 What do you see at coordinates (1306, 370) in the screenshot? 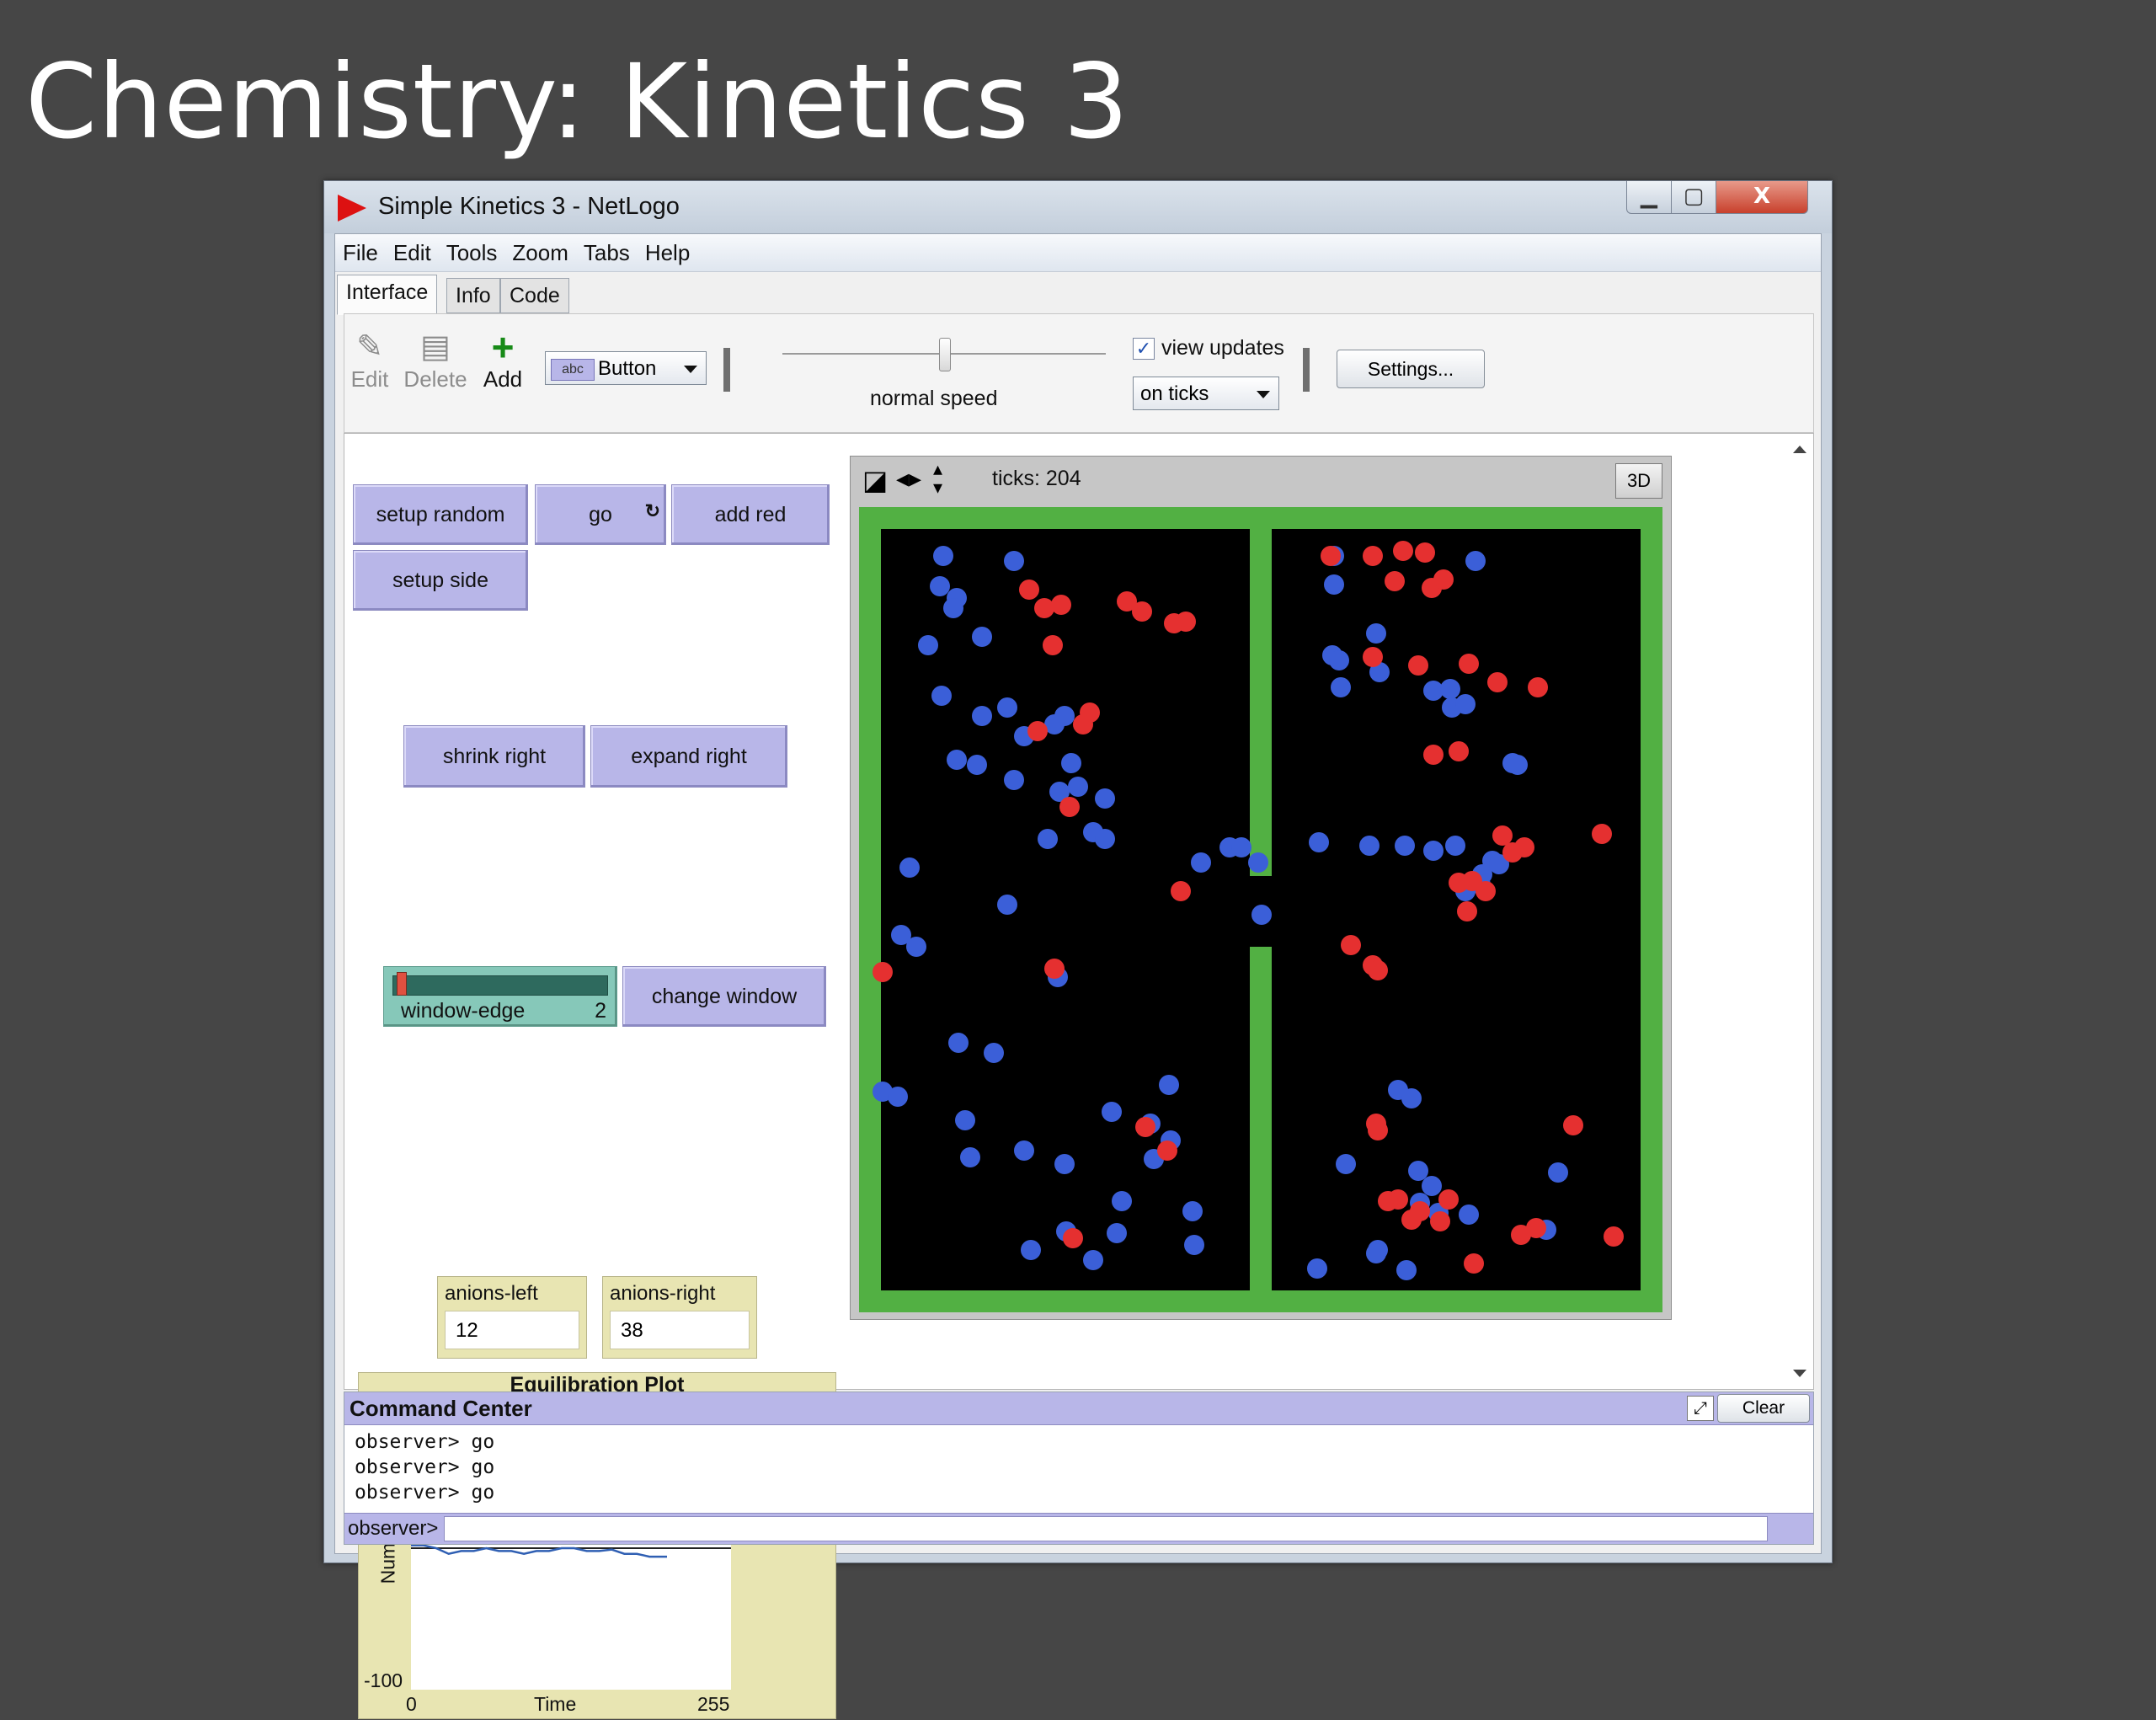
I see `toolbar-separator` at bounding box center [1306, 370].